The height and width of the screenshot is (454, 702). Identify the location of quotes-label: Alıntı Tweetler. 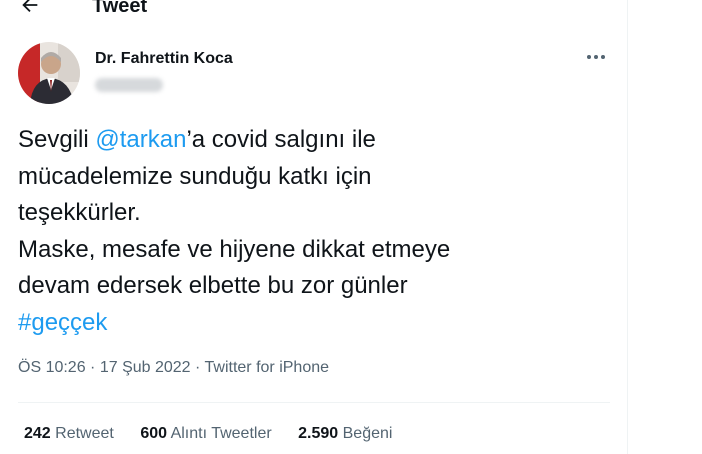
(221, 433).